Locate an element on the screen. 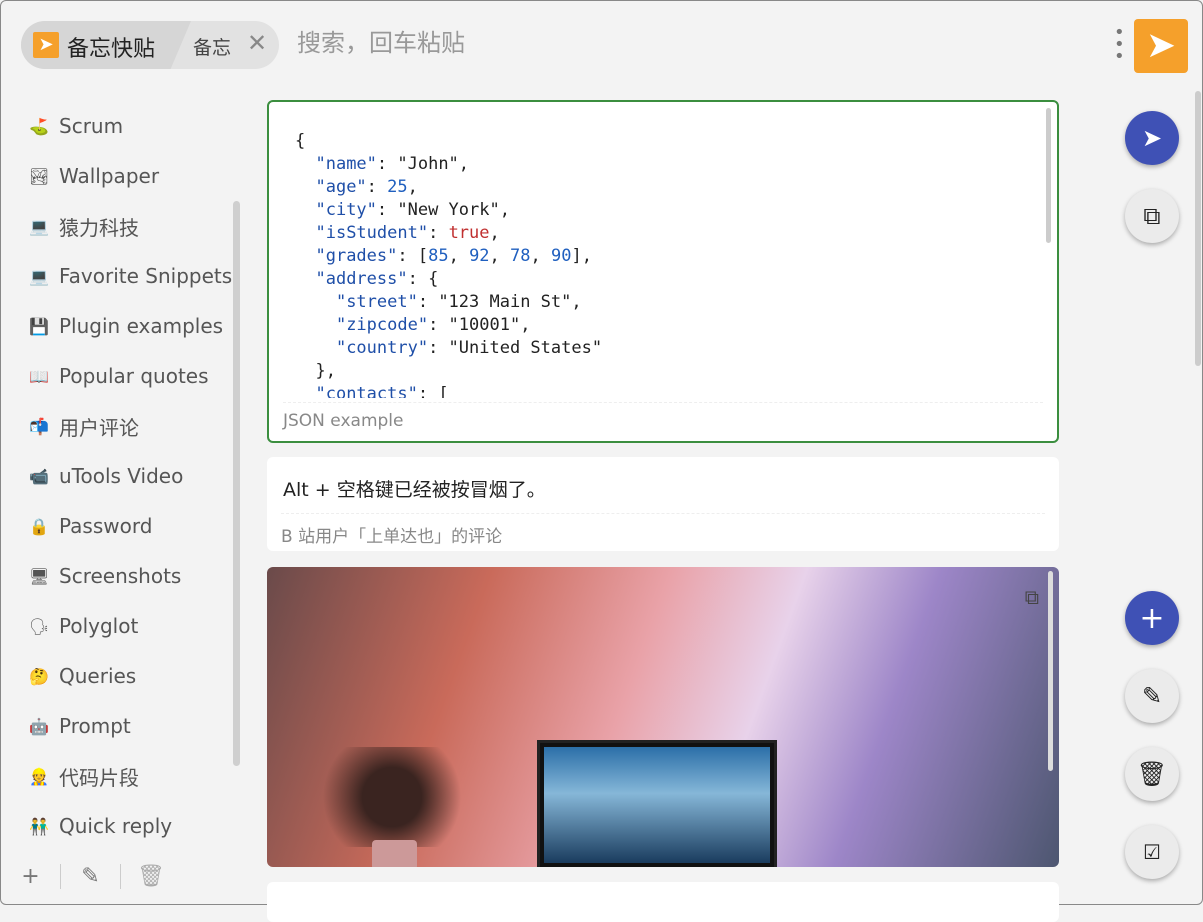  sidebar-item: 🖥 Screenshots is located at coordinates (121, 576).